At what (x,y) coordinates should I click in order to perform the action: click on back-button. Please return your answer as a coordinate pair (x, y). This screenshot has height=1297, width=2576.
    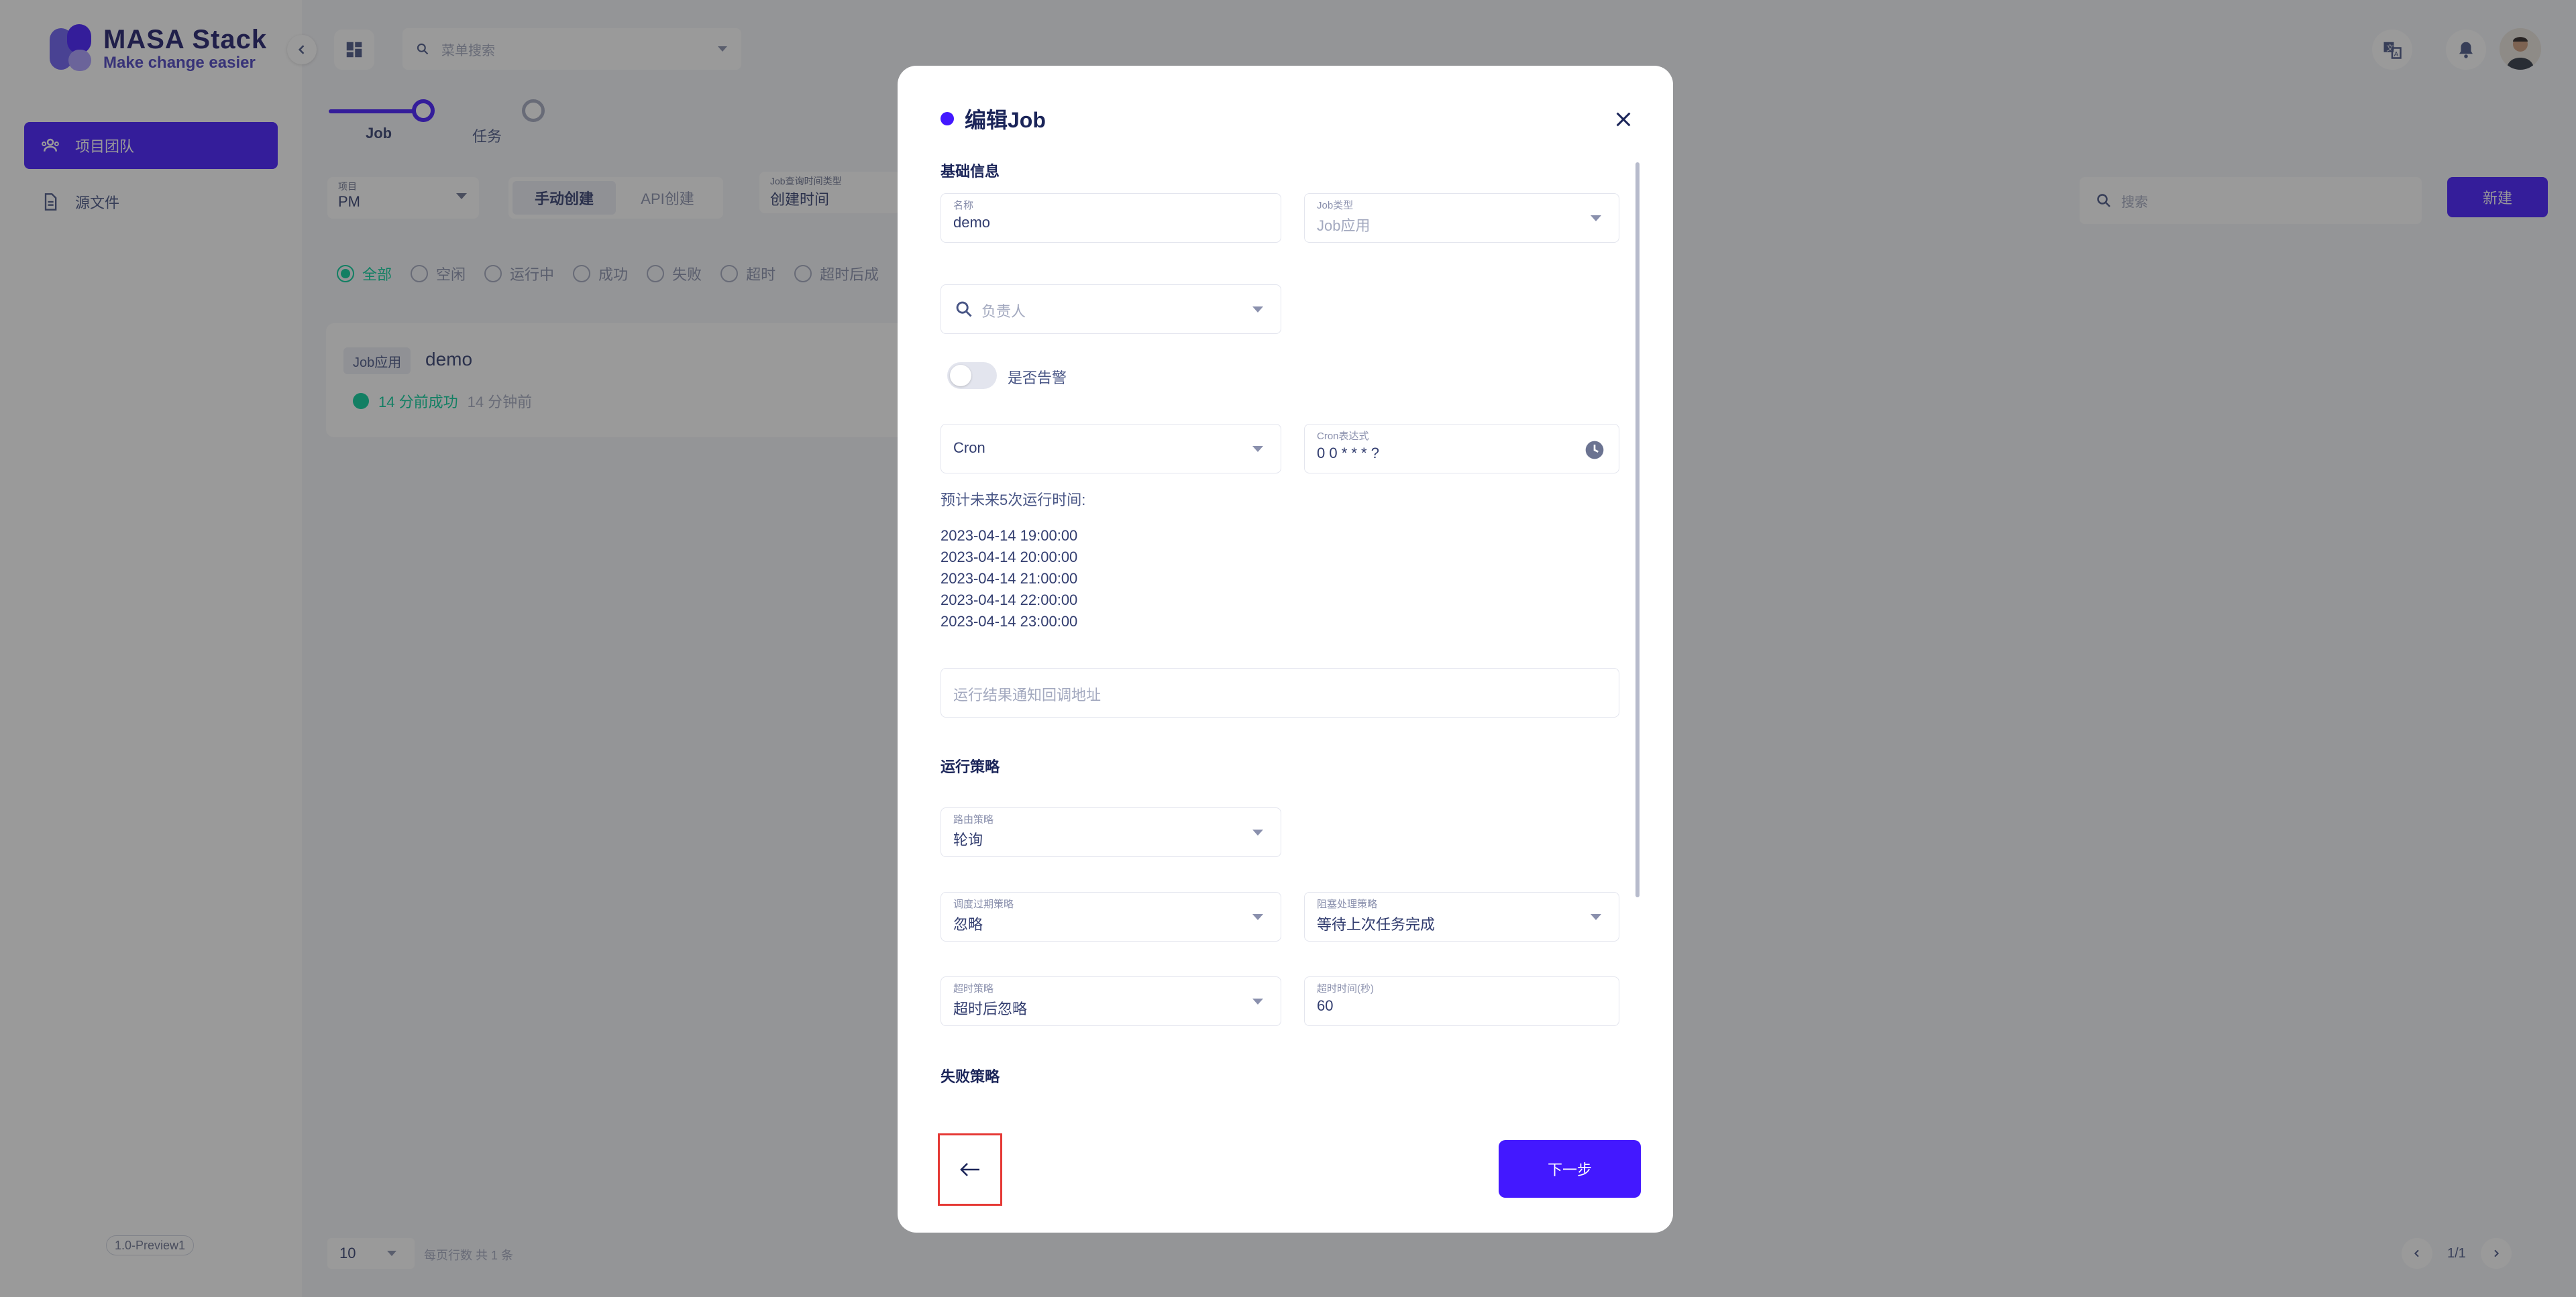
    Looking at the image, I should click on (970, 1169).